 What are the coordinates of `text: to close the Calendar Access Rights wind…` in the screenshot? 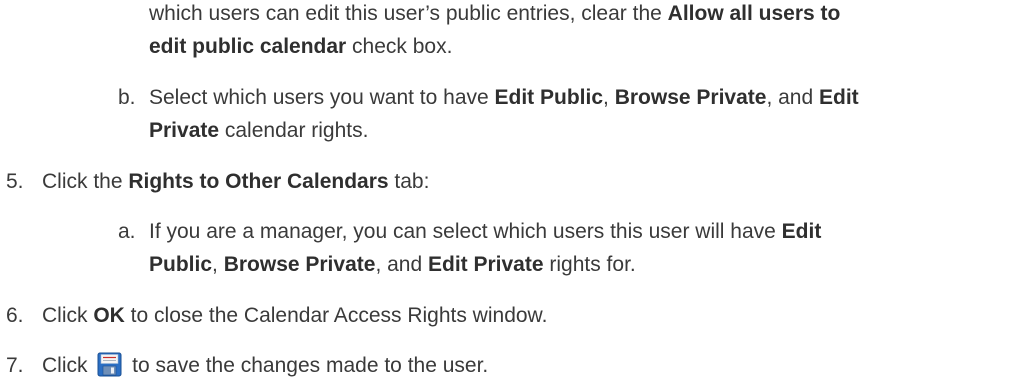 It's located at (336, 315).